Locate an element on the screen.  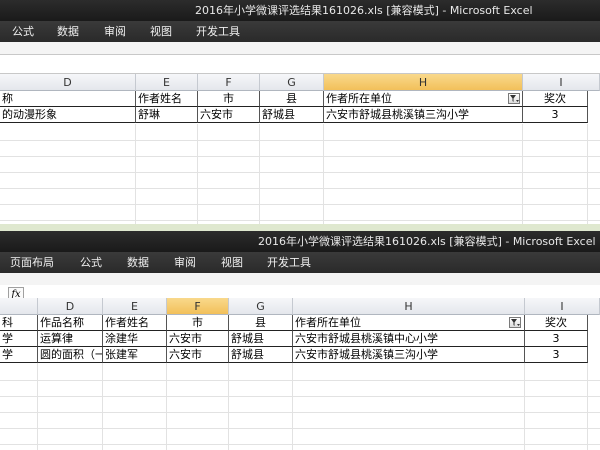
cell-work-name: 运算律 is located at coordinates (70, 339).